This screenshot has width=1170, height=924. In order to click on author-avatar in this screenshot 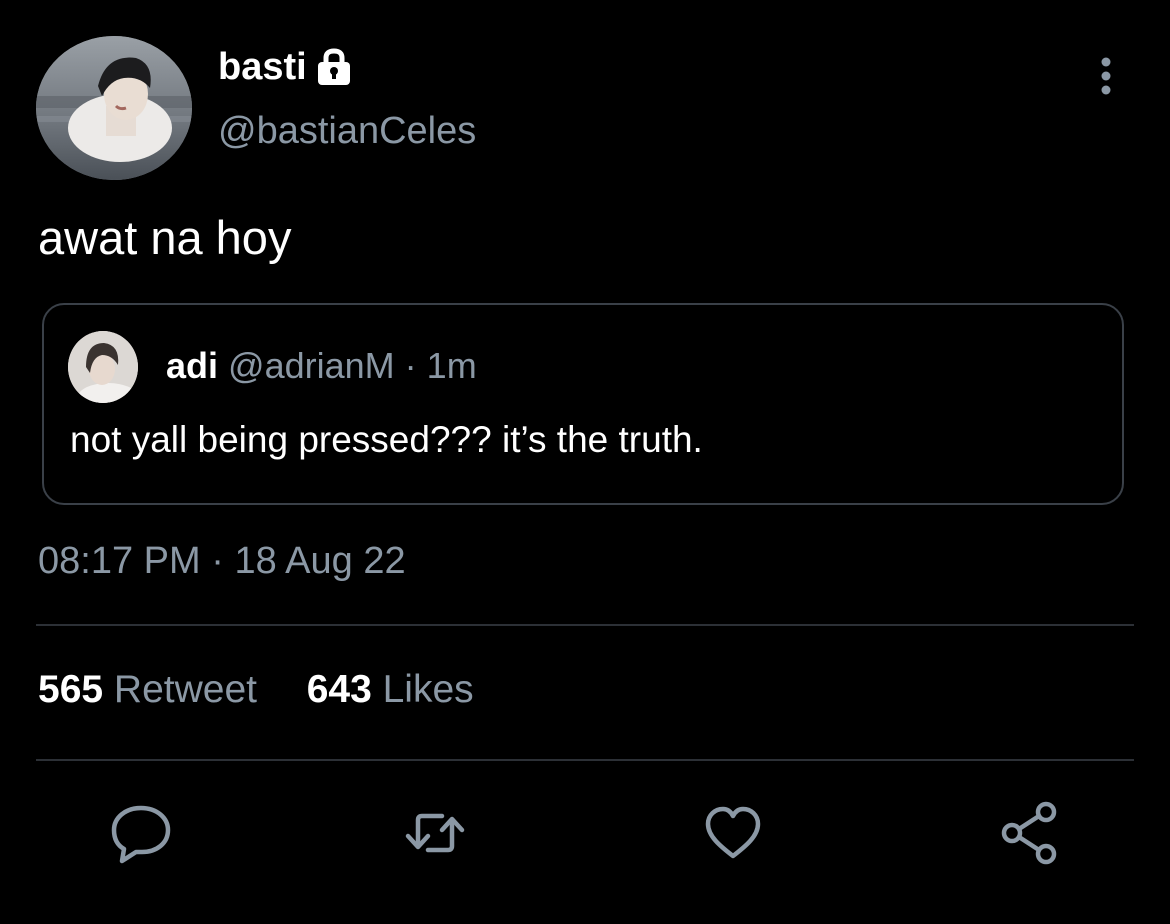, I will do `click(114, 108)`.